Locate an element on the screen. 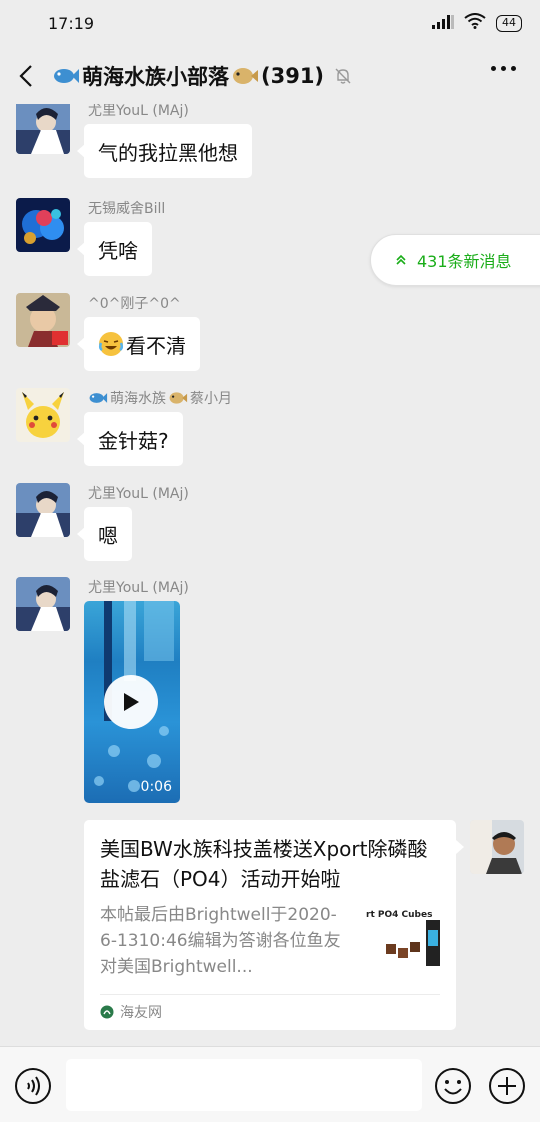 This screenshot has width=540, height=1122. chat-title: 萌海水族小部落 (391) is located at coordinates (202, 76).